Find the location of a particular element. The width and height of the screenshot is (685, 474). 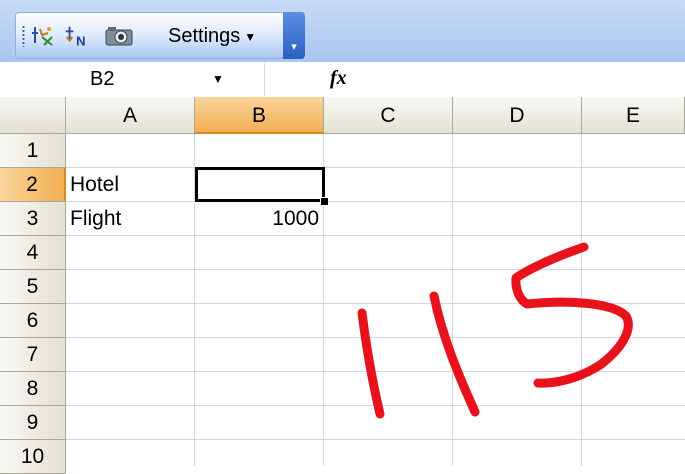

row-header-3: 3 is located at coordinates (33, 219).